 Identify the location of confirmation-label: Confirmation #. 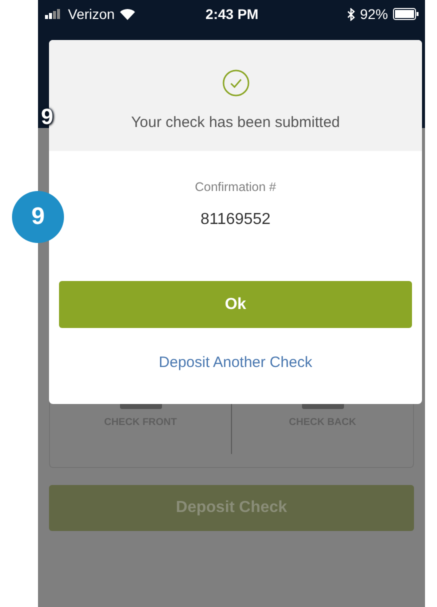
(235, 187).